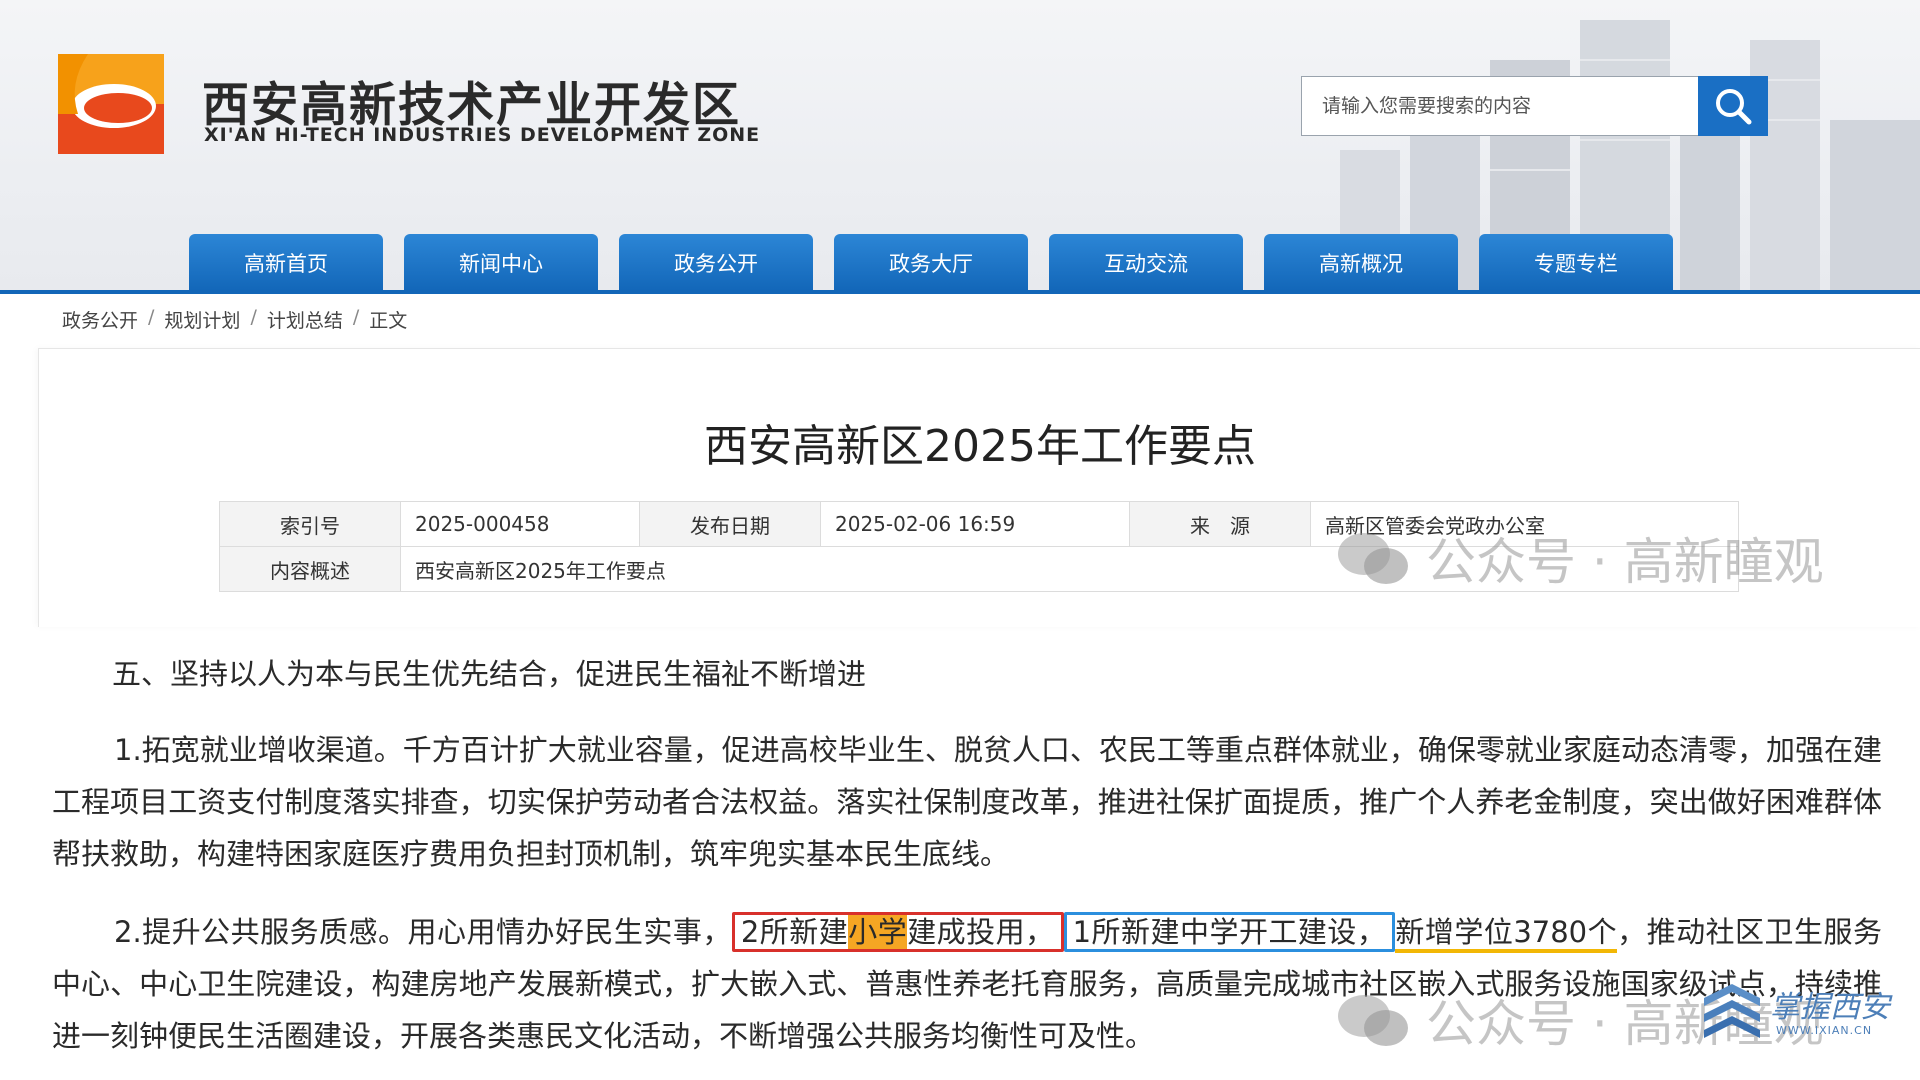  What do you see at coordinates (960, 292) in the screenshot?
I see `nav-underline` at bounding box center [960, 292].